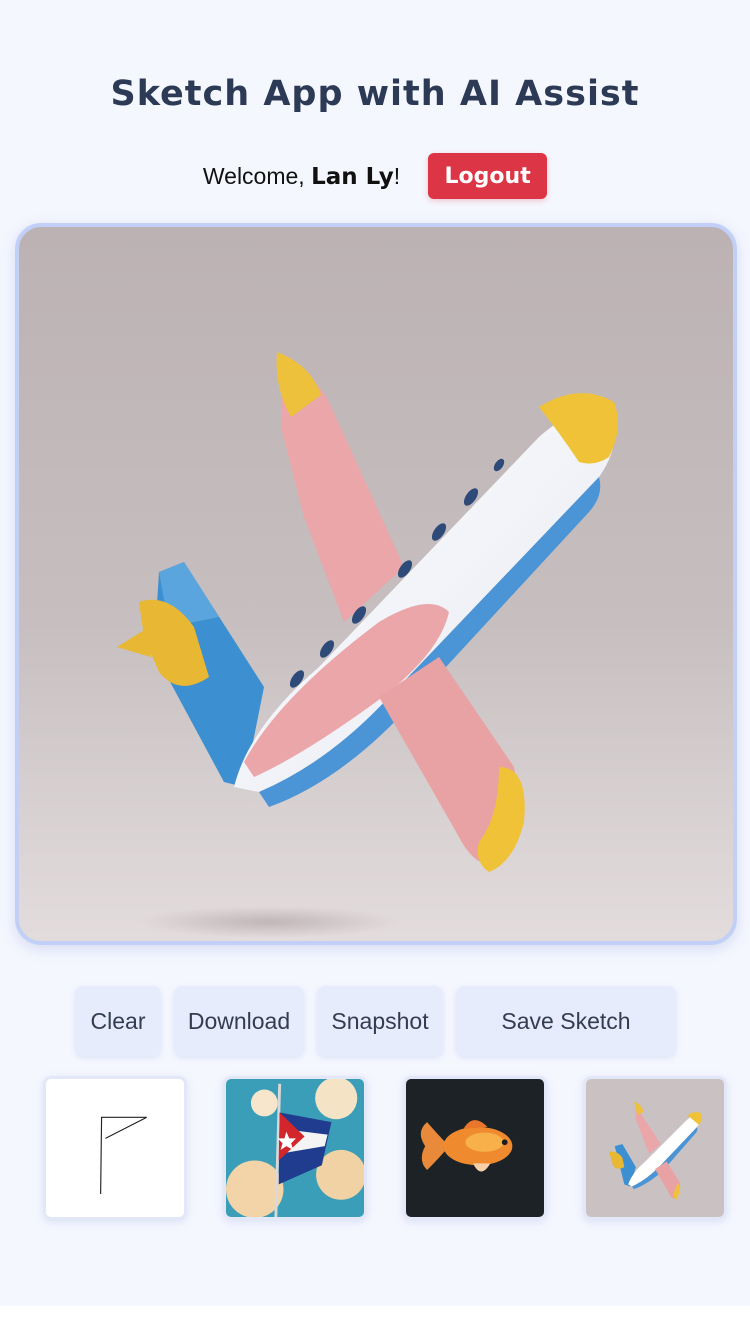  Describe the element at coordinates (375, 1320) in the screenshot. I see `page-footer-strip` at that location.